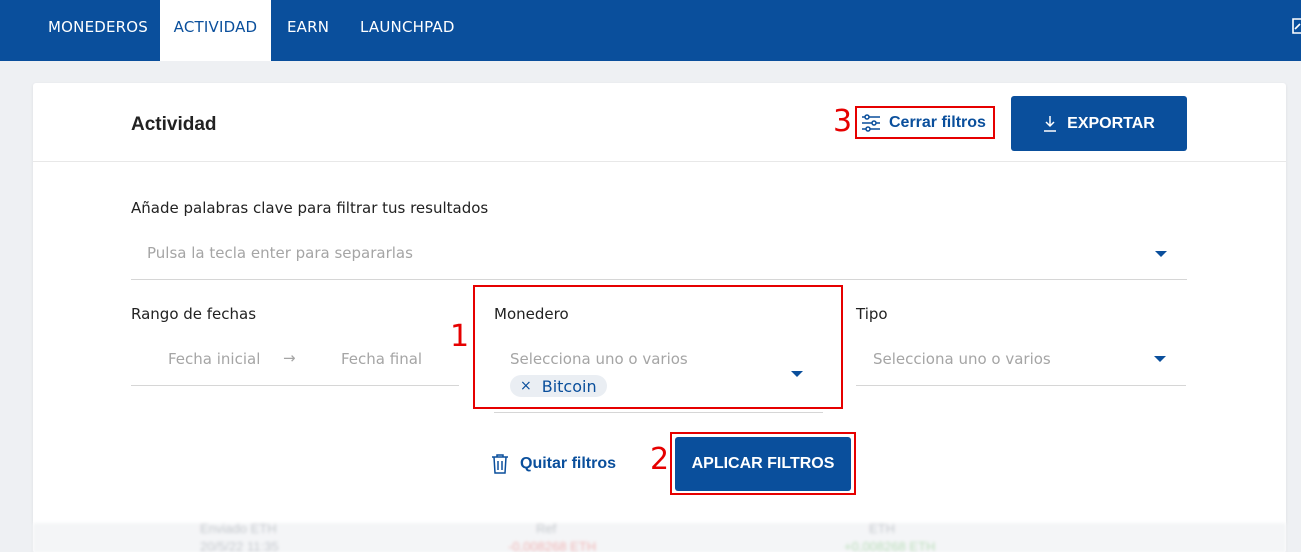 This screenshot has height=552, width=1301. I want to click on date-range-arrow-icon: →, so click(289, 358).